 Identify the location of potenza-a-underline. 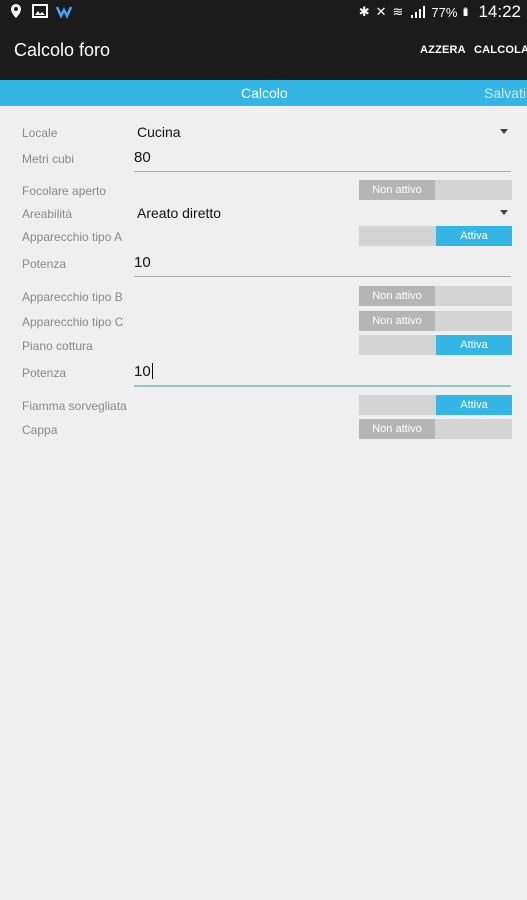
(322, 276).